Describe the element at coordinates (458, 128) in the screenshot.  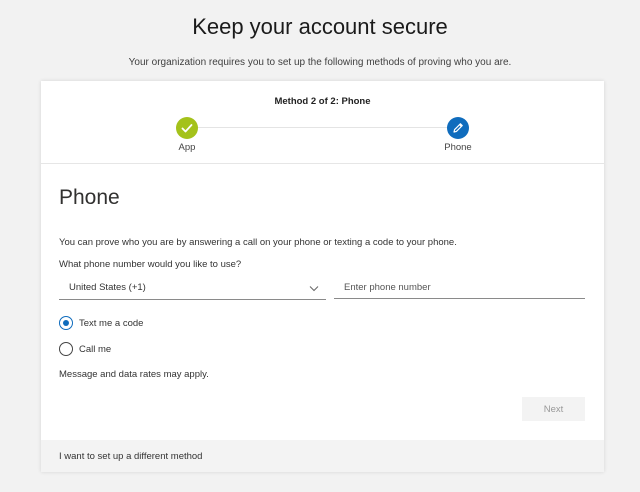
I see `pencil-icon` at that location.